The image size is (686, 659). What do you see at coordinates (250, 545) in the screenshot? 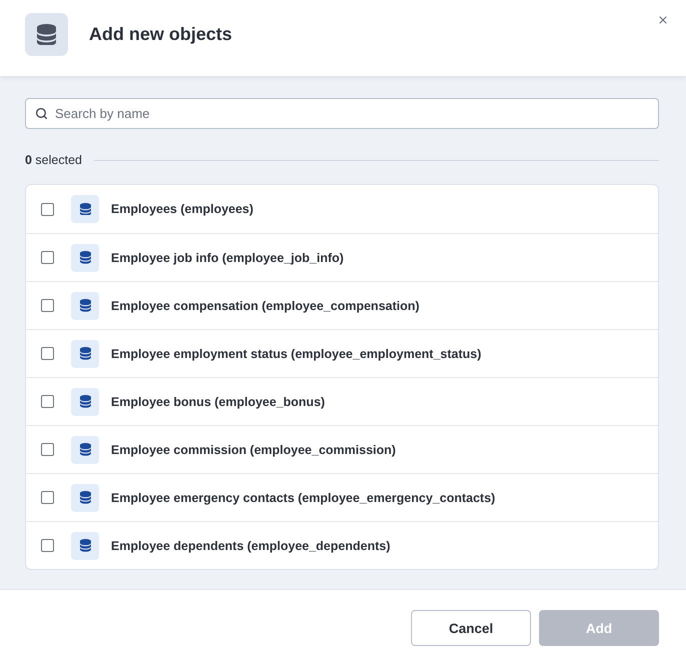
I see `object-name: Employee dependents (employee_dependents)` at bounding box center [250, 545].